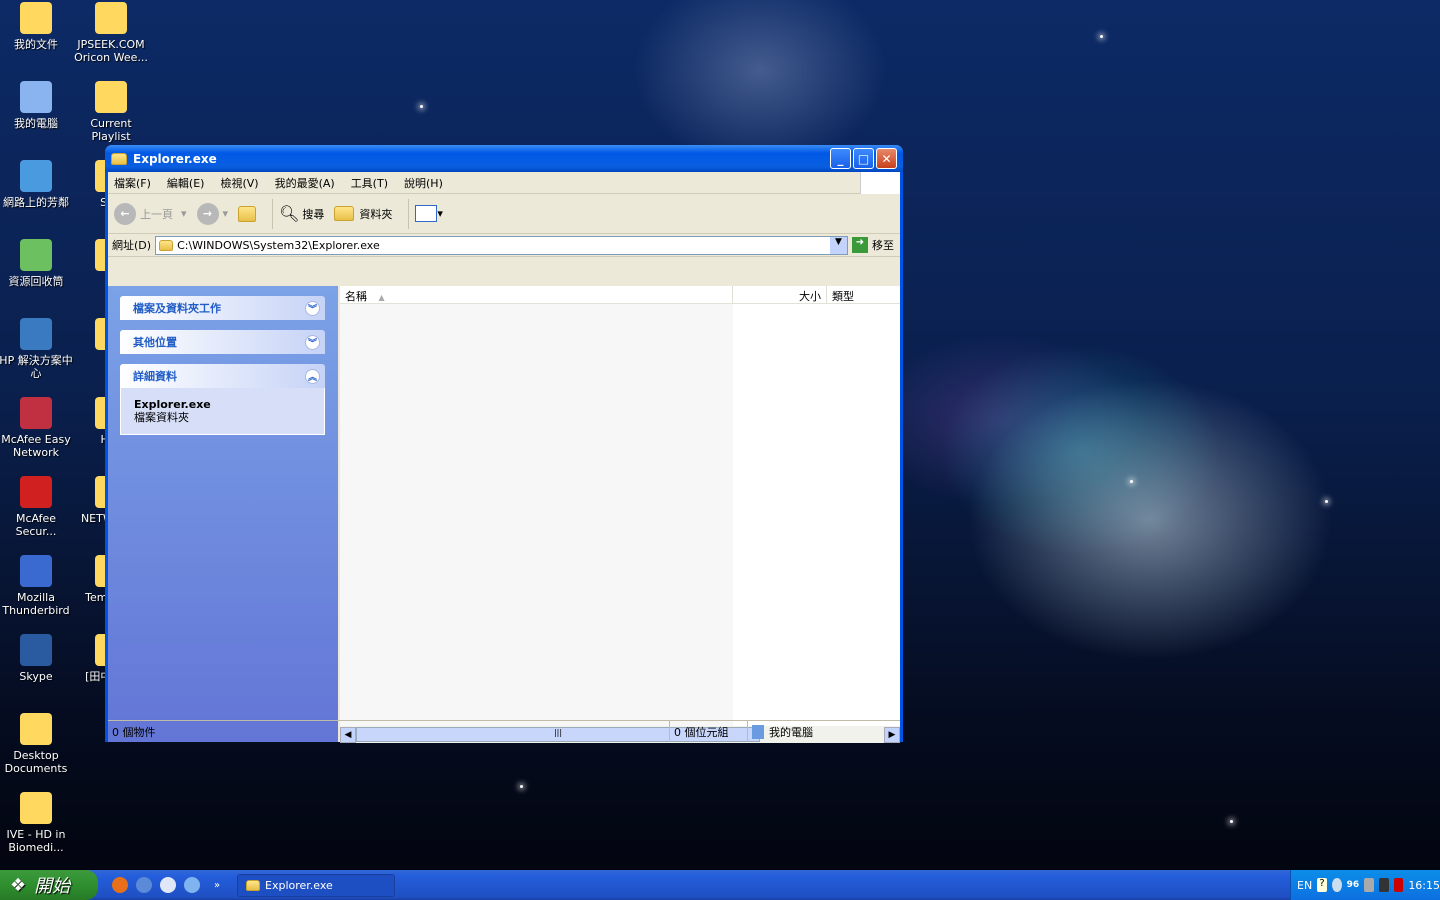  Describe the element at coordinates (536, 294) in the screenshot. I see `column-name: 名稱 ▲` at that location.